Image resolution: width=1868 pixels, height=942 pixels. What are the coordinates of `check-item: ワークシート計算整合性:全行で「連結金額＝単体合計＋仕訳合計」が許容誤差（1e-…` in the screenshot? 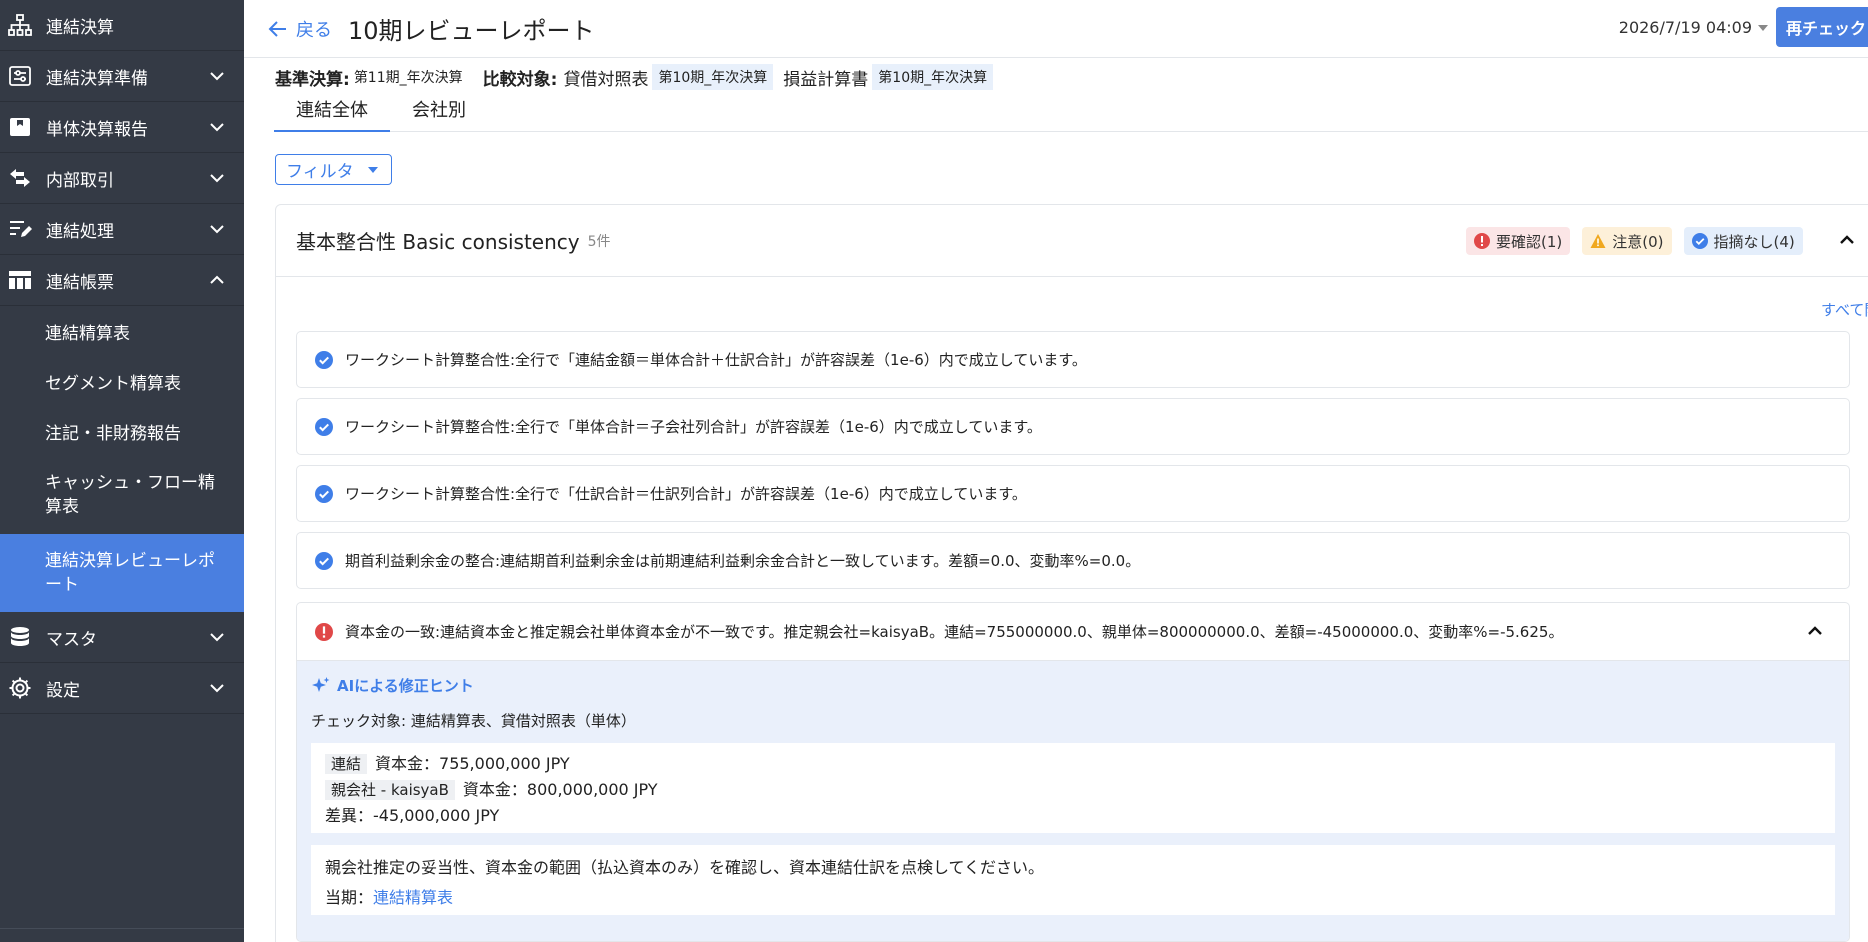 It's located at (1073, 359).